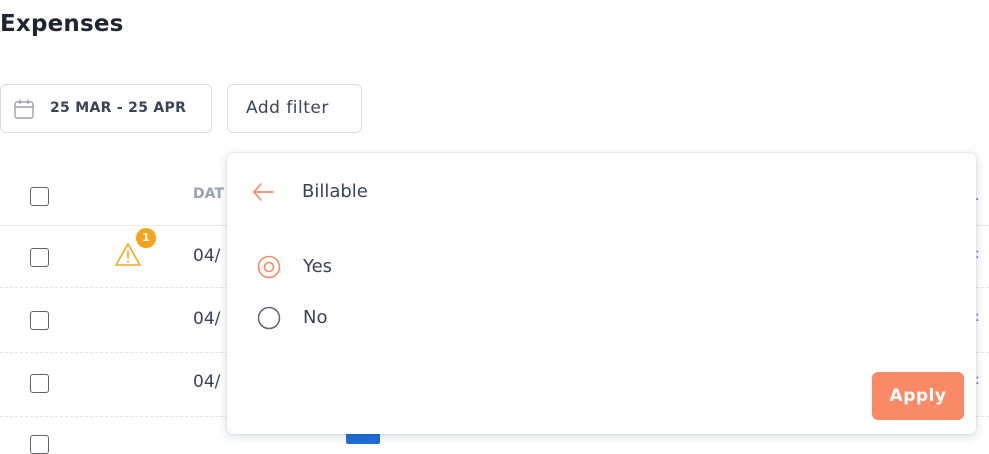 The width and height of the screenshot is (989, 454). I want to click on apply-button: Apply, so click(918, 396).